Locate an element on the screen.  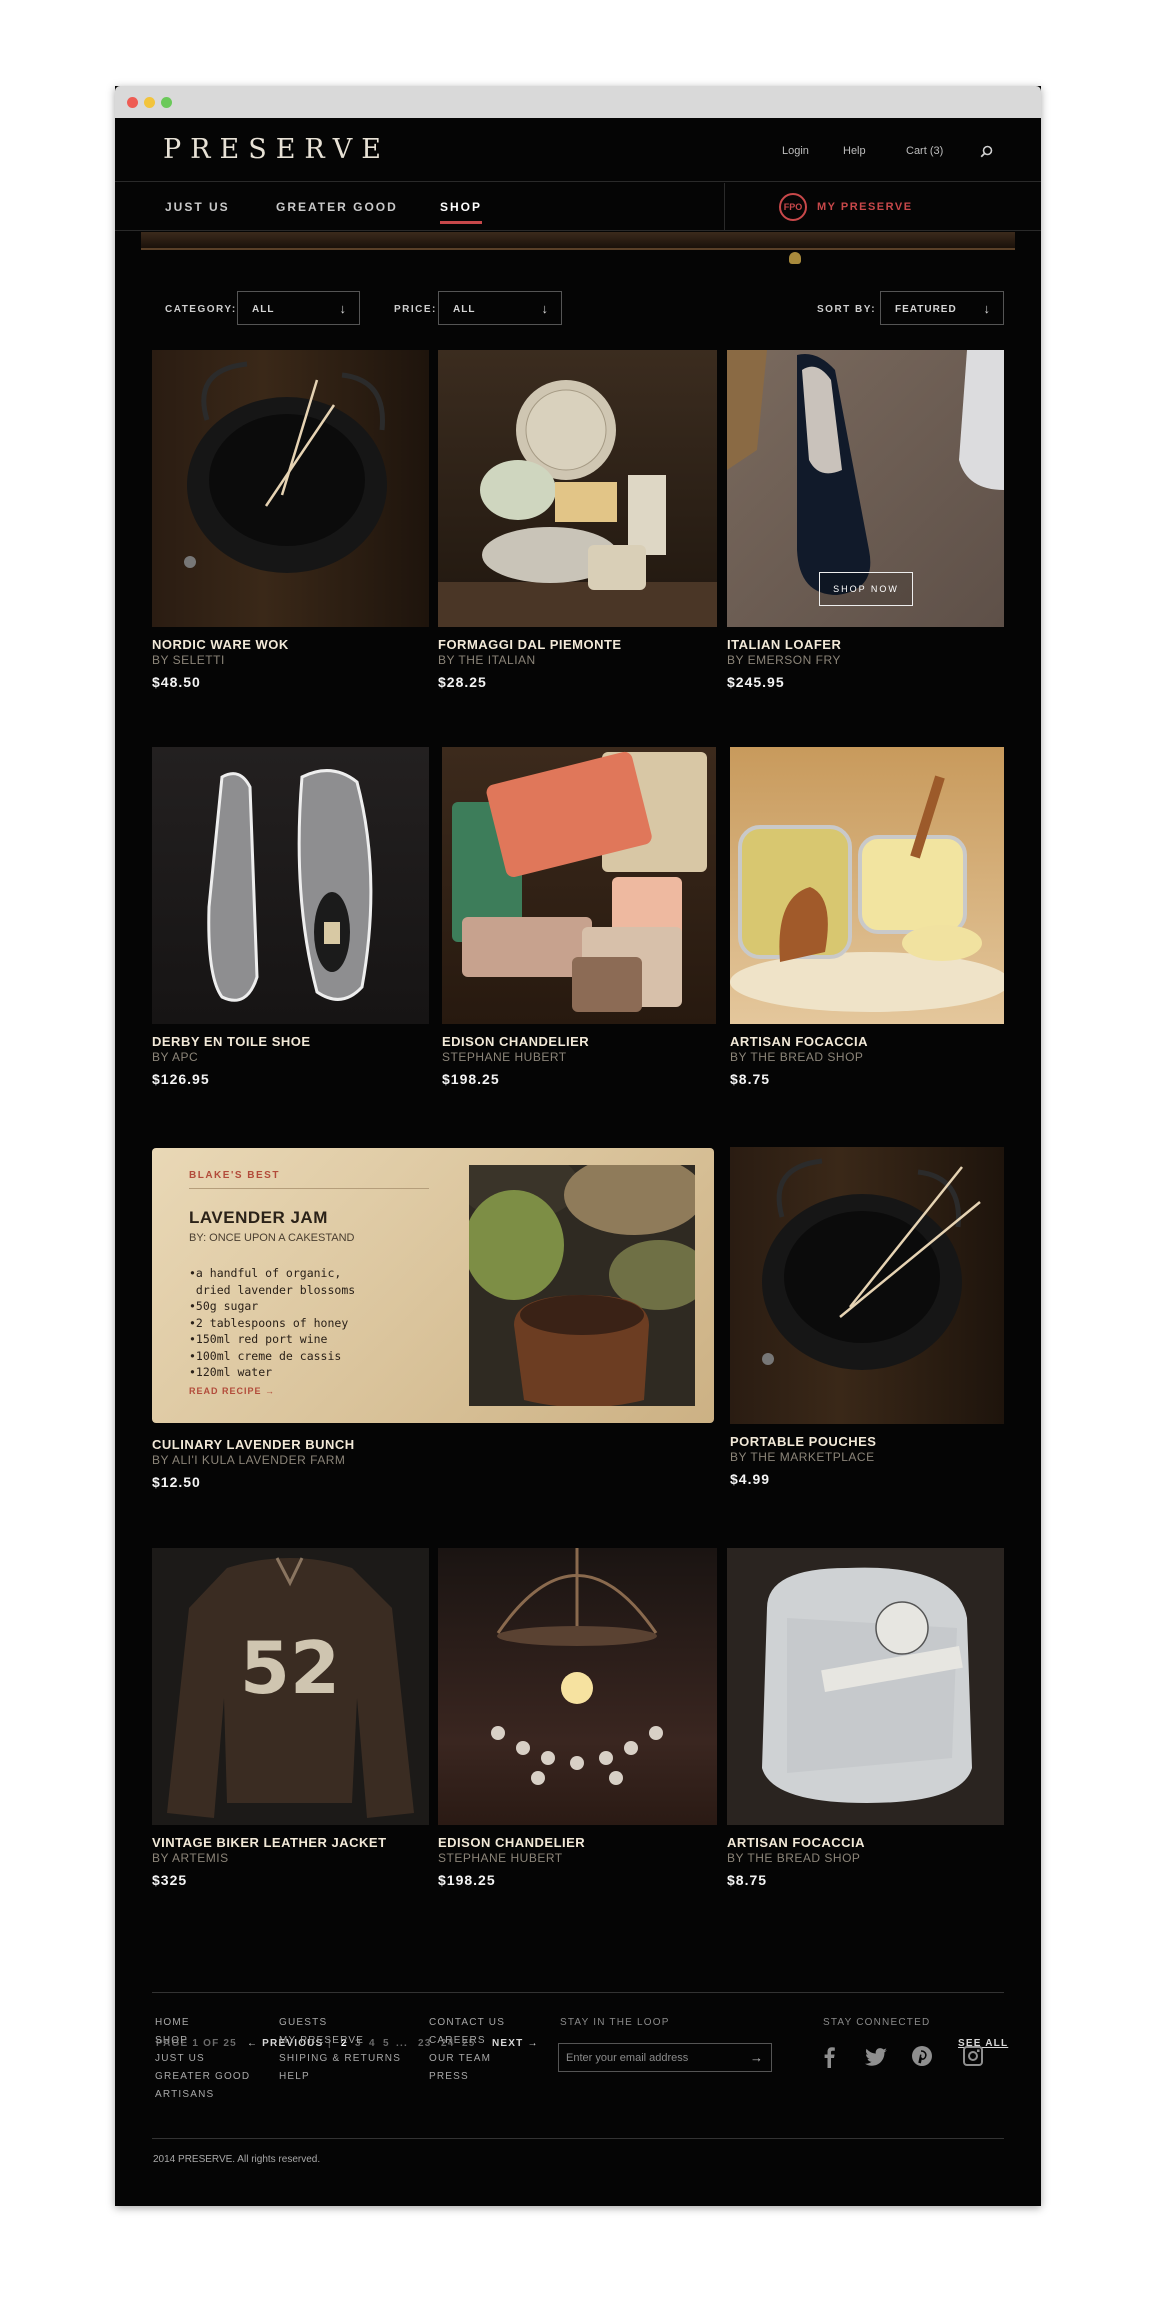
instagram-icon is located at coordinates (973, 2056).